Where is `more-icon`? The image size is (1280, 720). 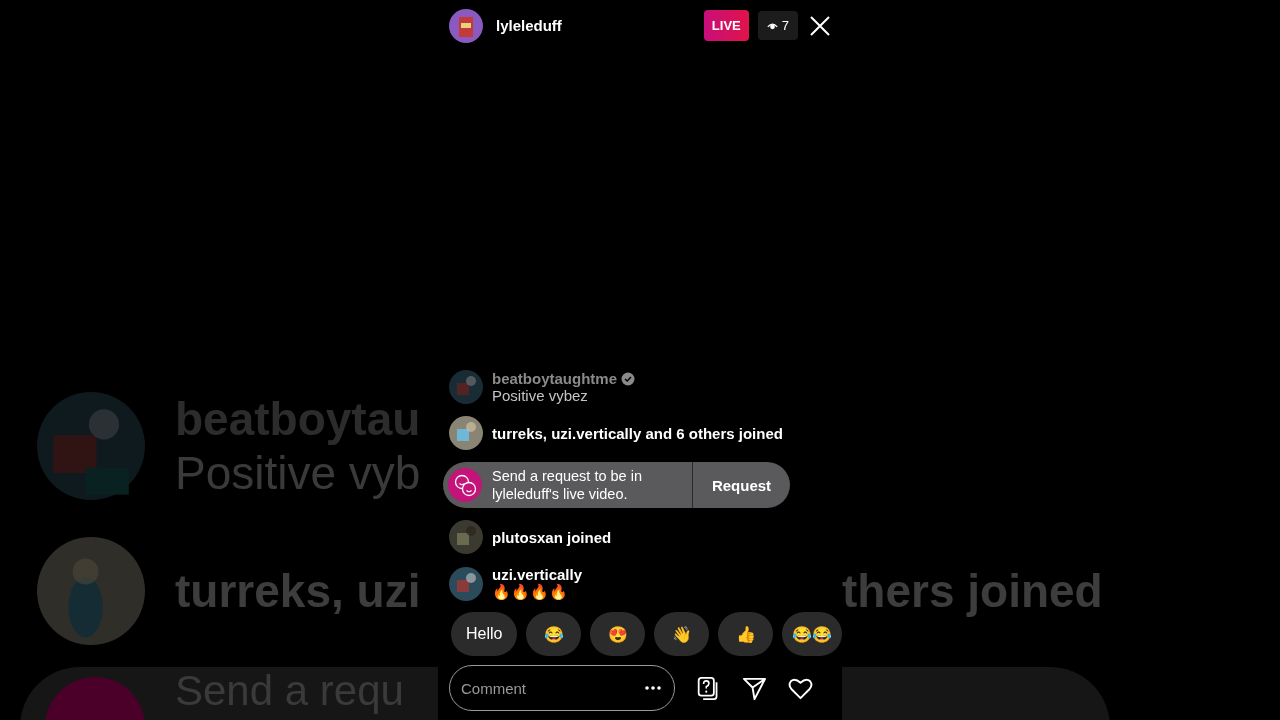 more-icon is located at coordinates (653, 688).